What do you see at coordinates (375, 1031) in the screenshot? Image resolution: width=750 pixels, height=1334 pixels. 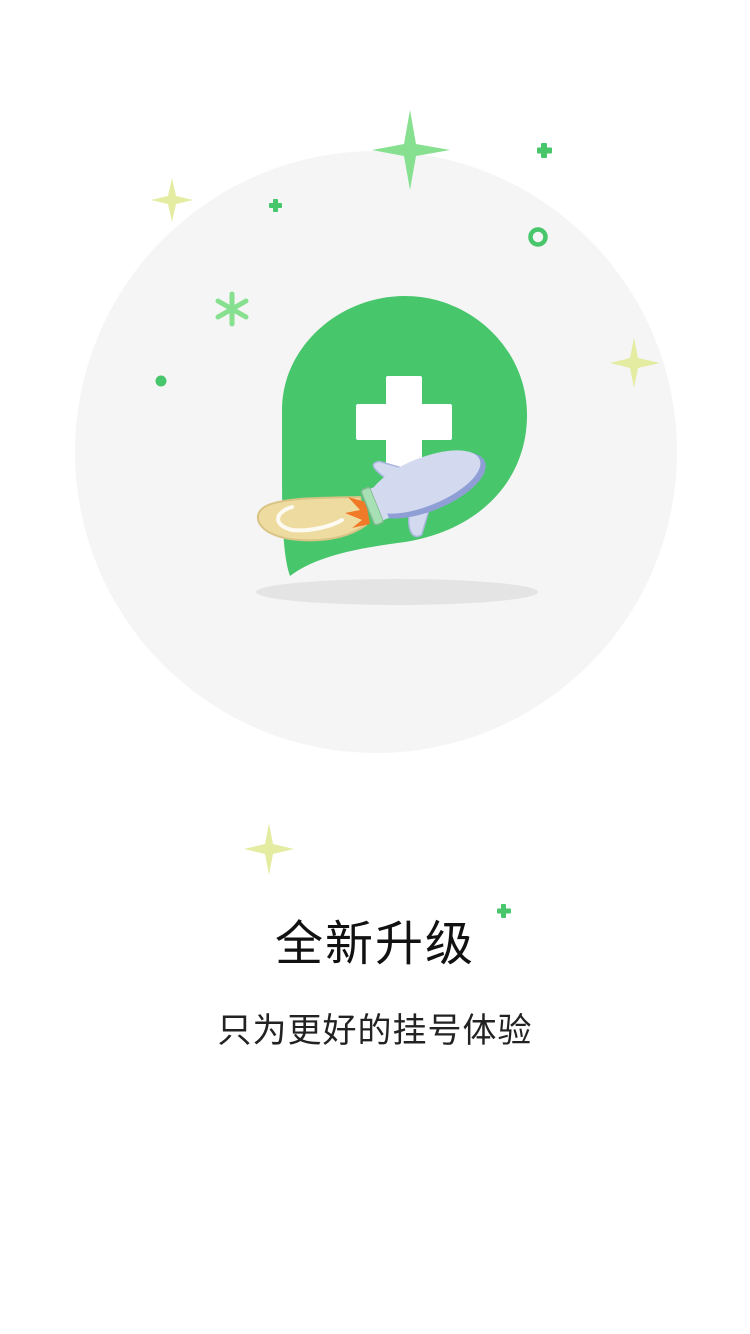 I see `upgrade-subtitle: 只为更好的挂号体验` at bounding box center [375, 1031].